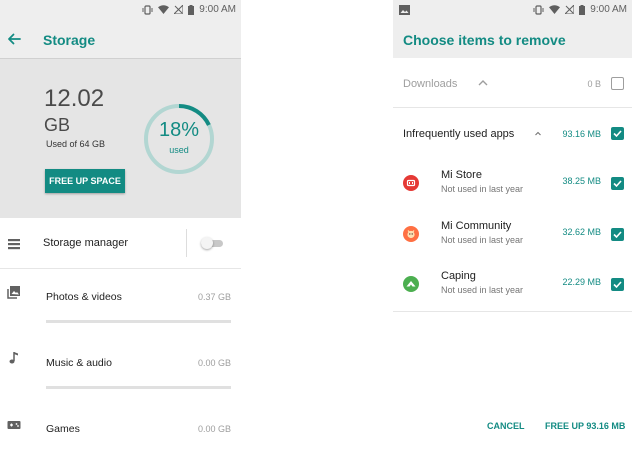  Describe the element at coordinates (594, 84) in the screenshot. I see `downloads-size: 0 B` at that location.